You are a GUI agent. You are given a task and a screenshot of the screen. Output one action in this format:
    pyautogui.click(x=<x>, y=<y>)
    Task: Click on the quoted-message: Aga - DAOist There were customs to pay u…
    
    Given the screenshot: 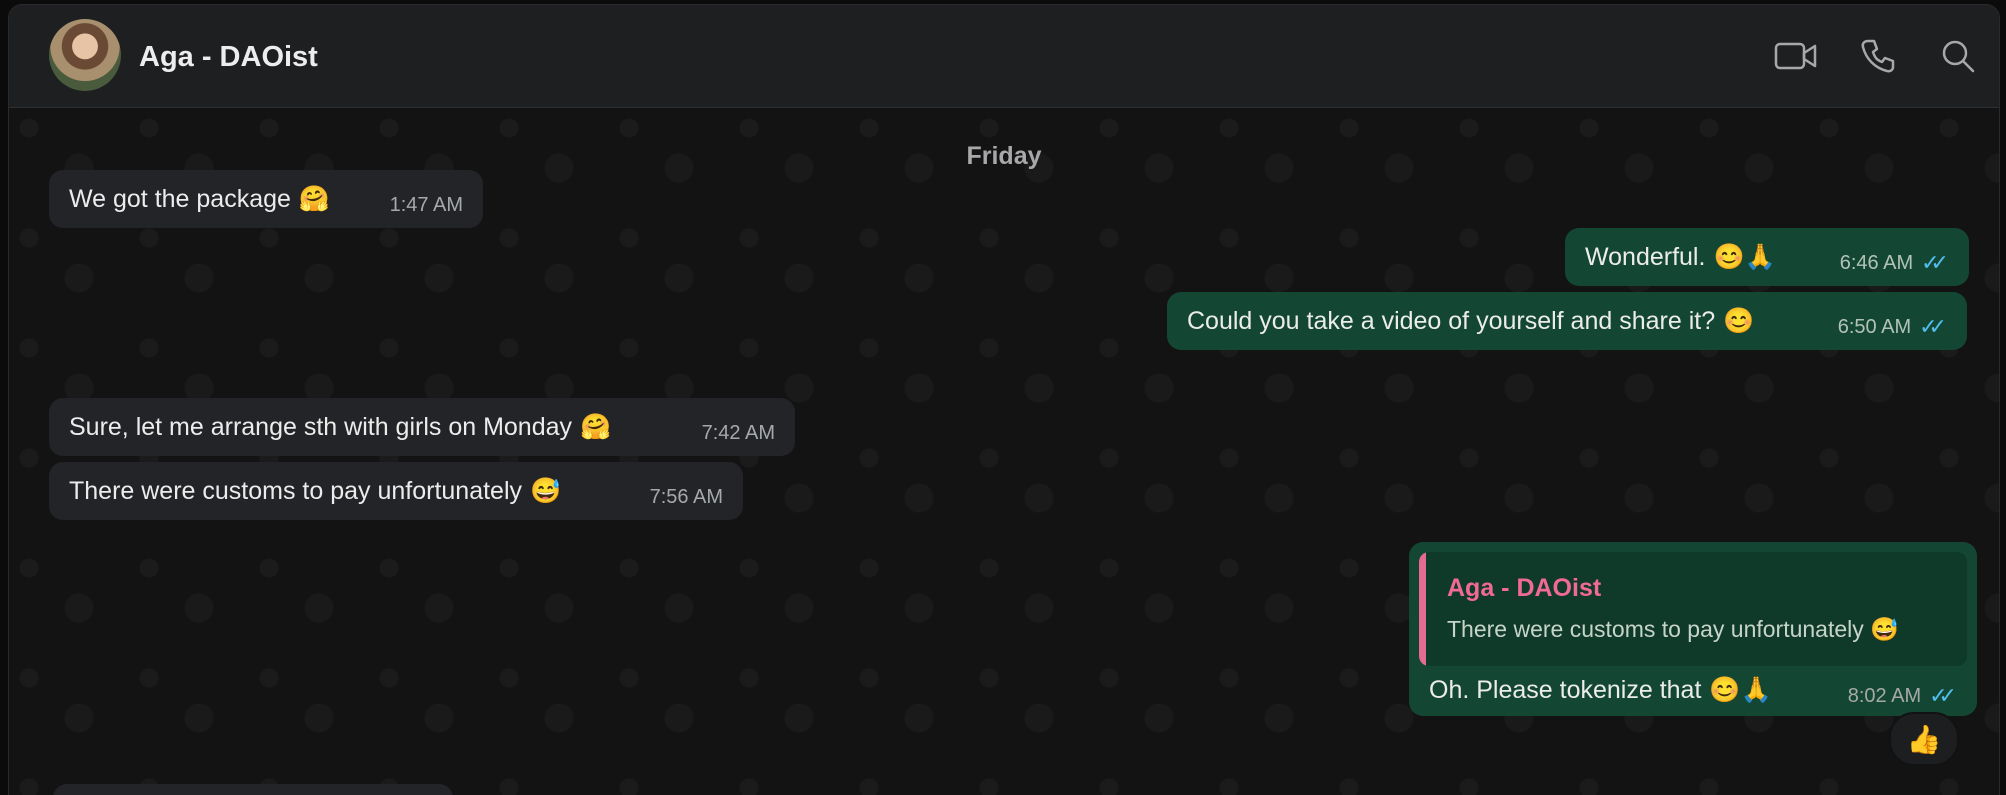 What is the action you would take?
    pyautogui.click(x=1693, y=609)
    